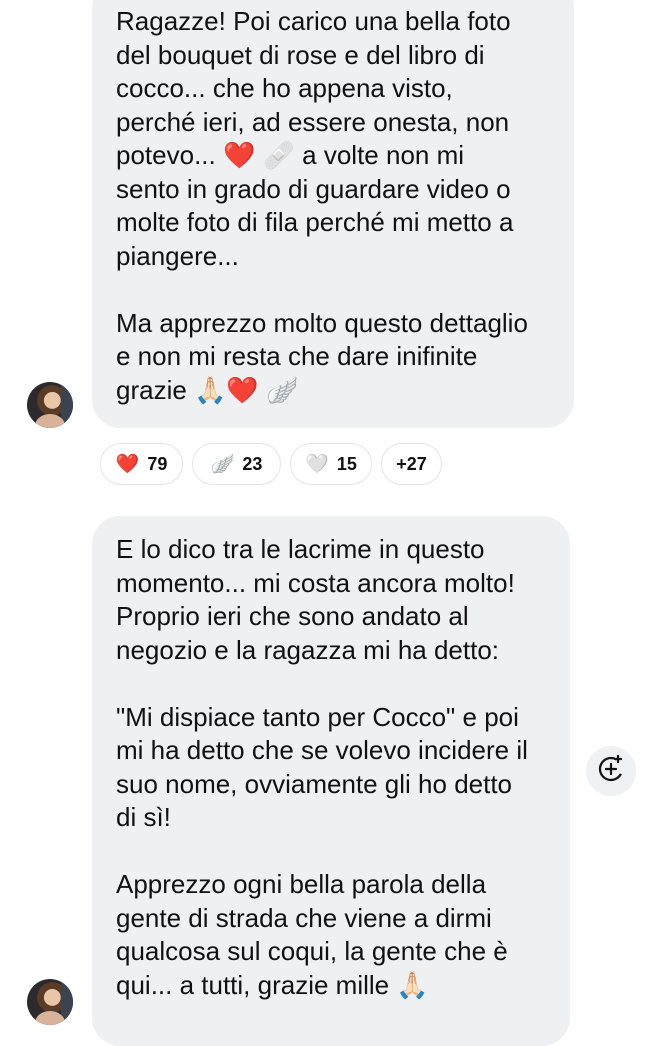  I want to click on add-reaction-button, so click(611, 771).